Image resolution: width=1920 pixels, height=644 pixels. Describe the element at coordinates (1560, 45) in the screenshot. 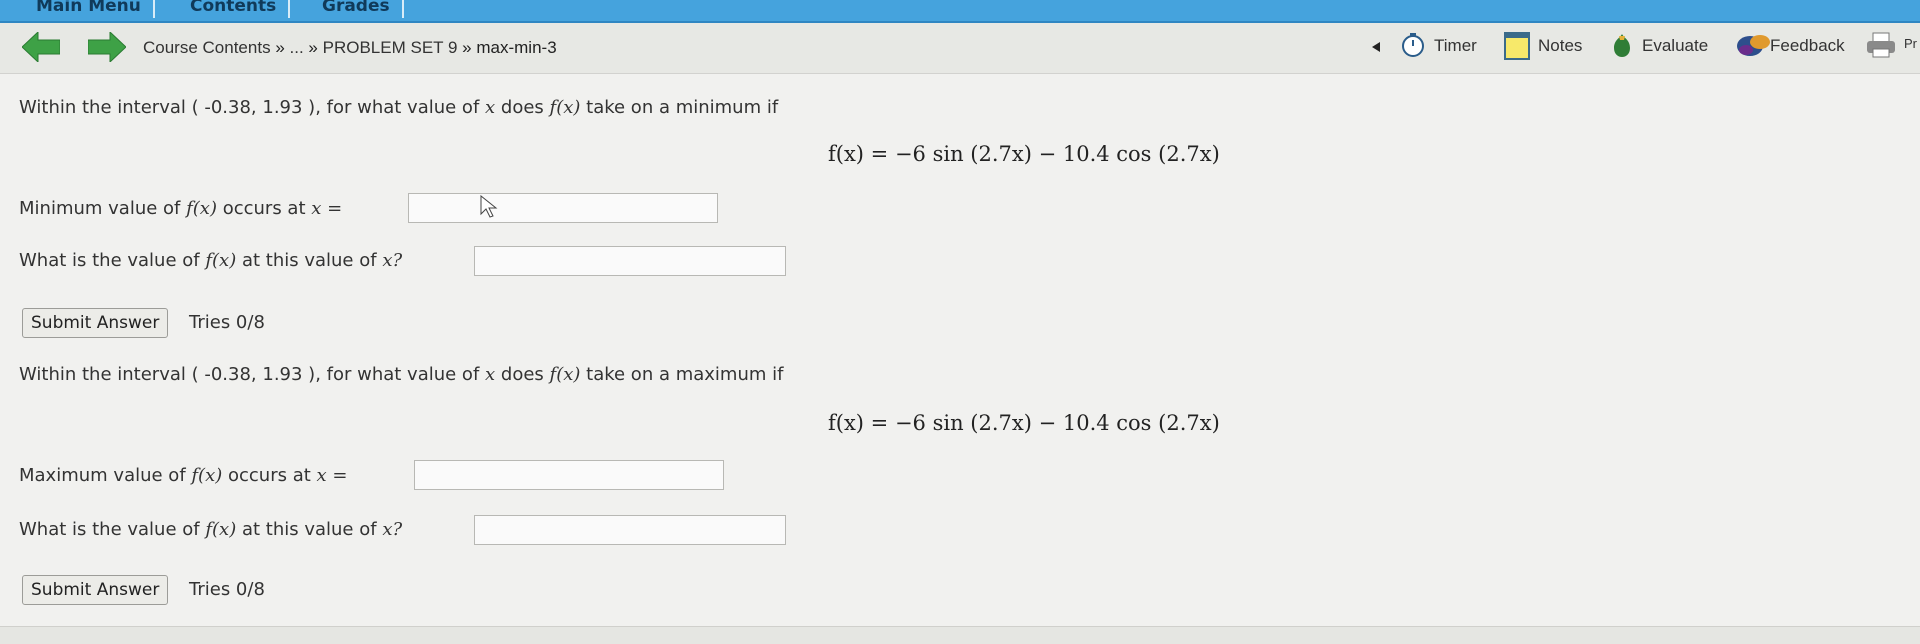

I see `notes-label: Notes` at that location.